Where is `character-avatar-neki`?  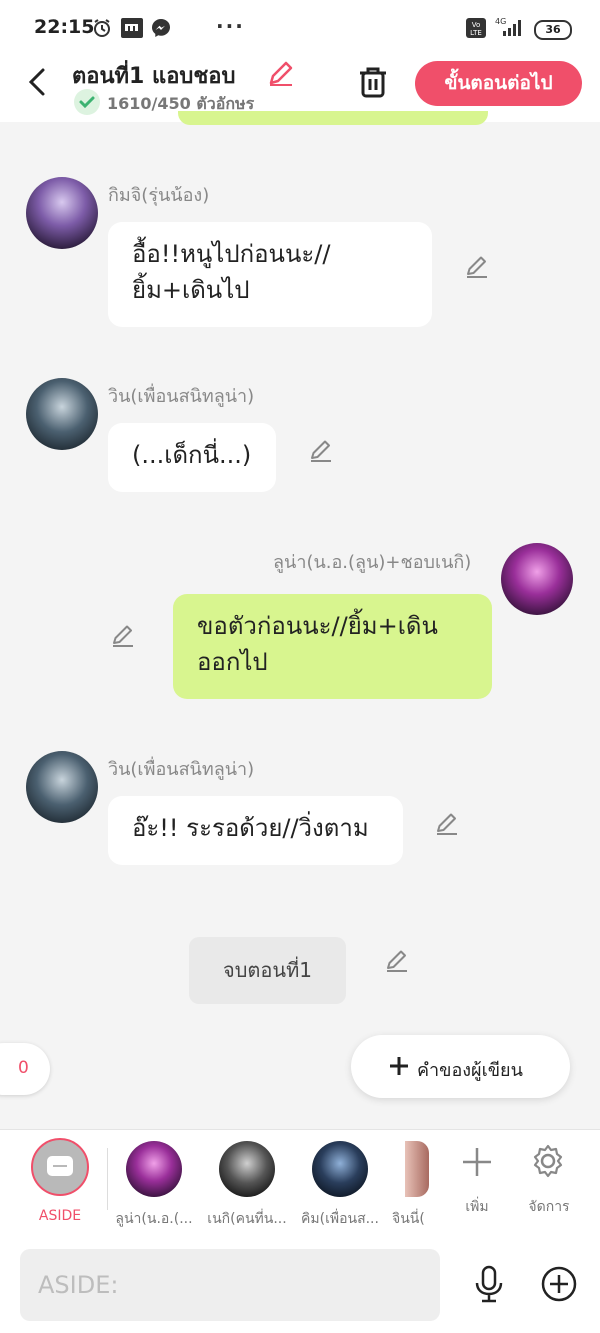
character-avatar-neki is located at coordinates (247, 1169).